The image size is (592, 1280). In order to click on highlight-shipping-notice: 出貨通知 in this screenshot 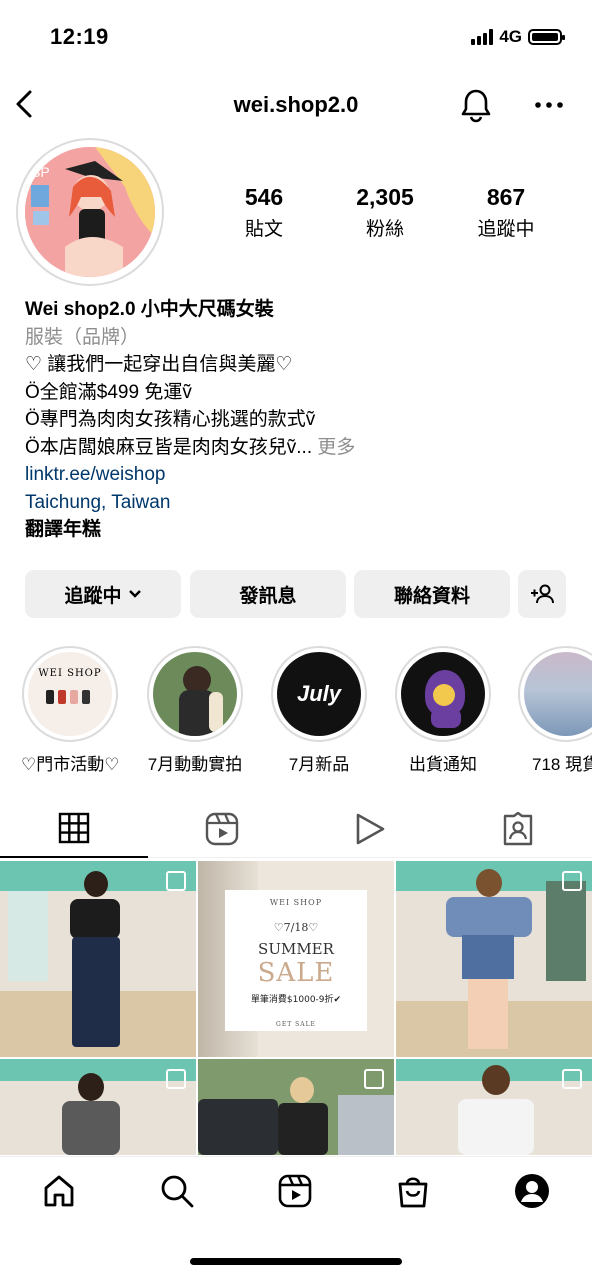, I will do `click(443, 710)`.